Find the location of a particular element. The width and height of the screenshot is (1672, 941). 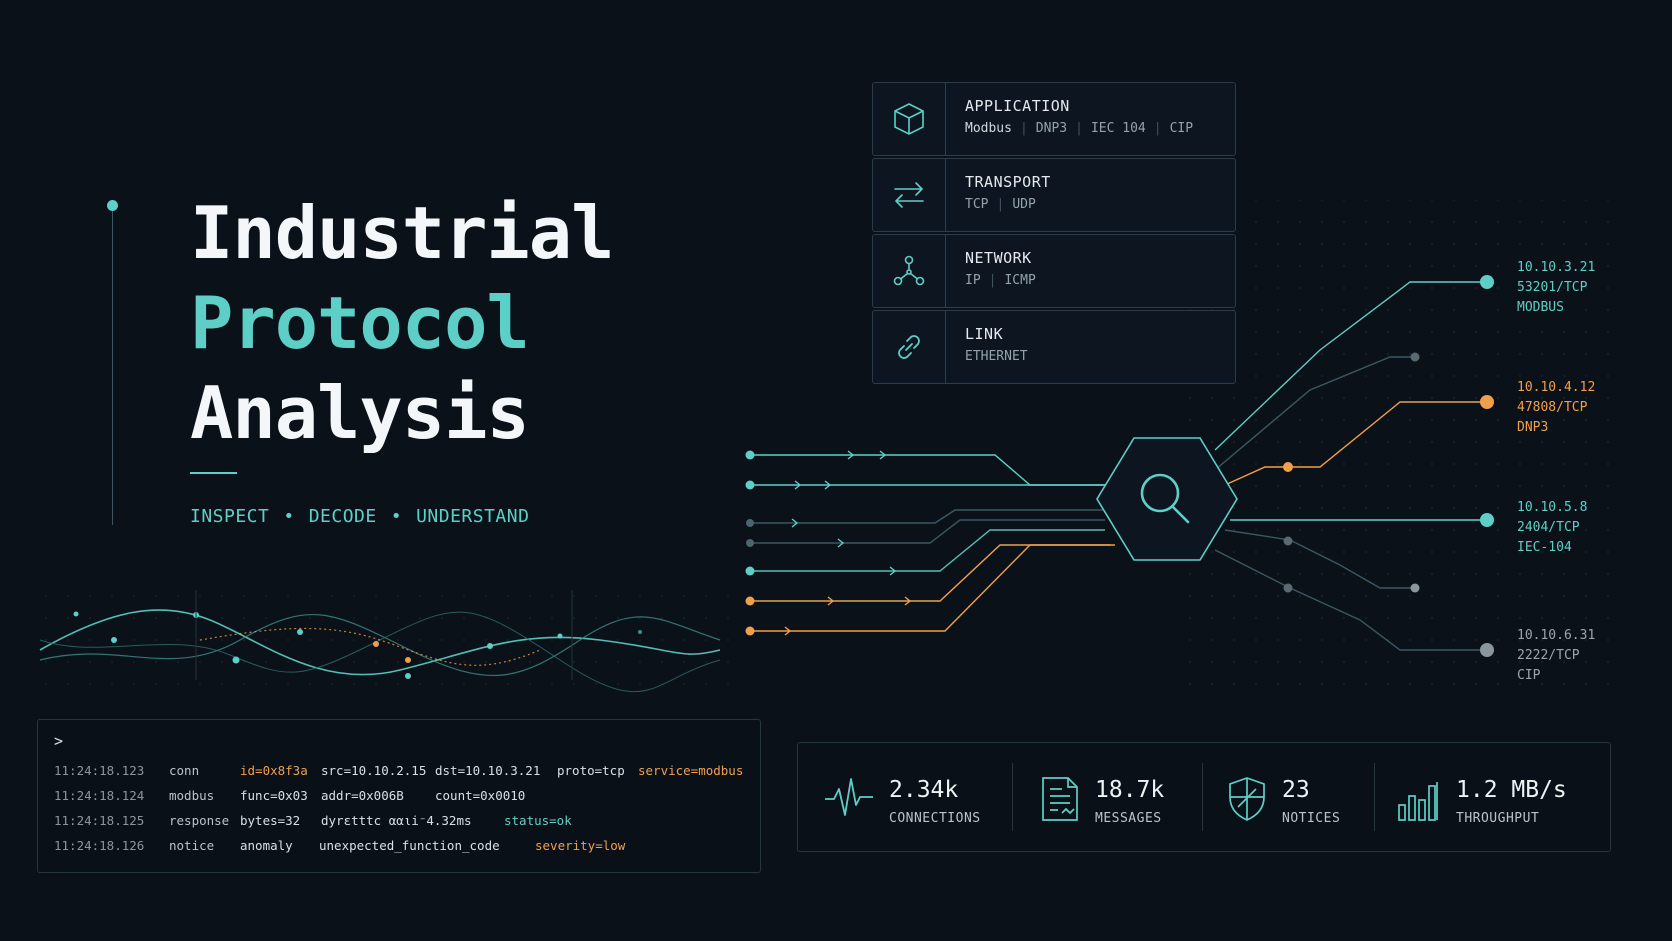

endpoint-ip: 10.10.4.12 is located at coordinates (1556, 387).